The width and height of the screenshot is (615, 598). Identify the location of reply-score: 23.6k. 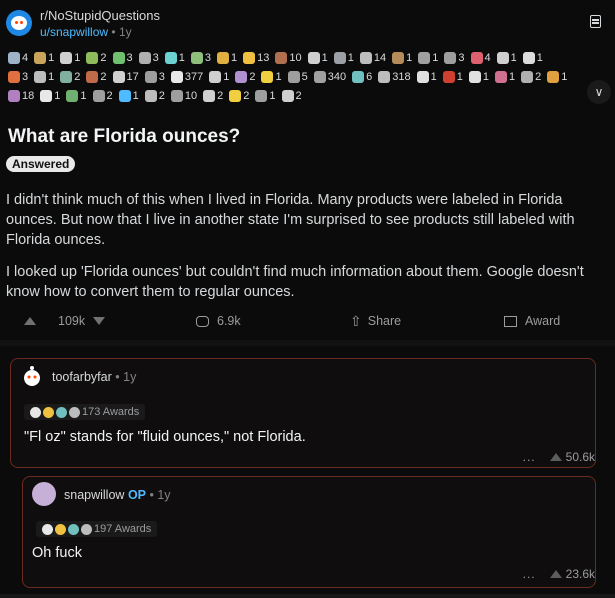
(580, 574).